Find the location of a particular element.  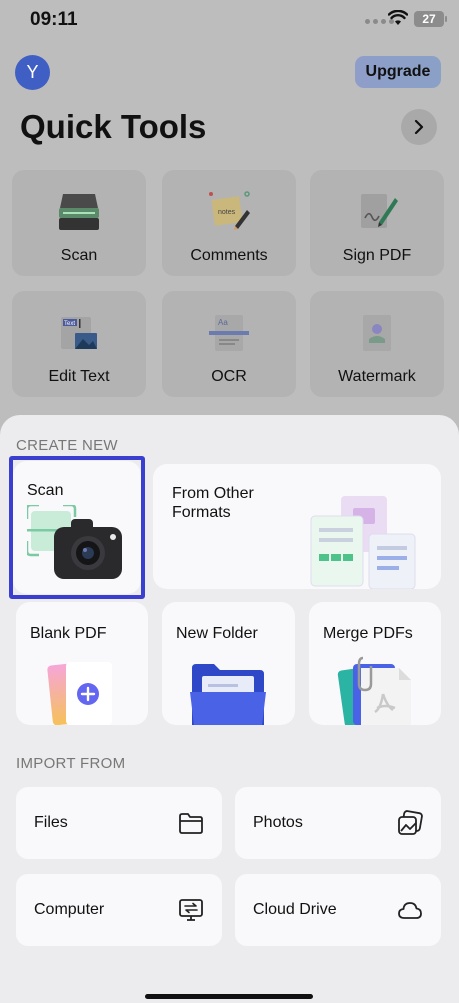

tool-label: Edit Text is located at coordinates (79, 376).